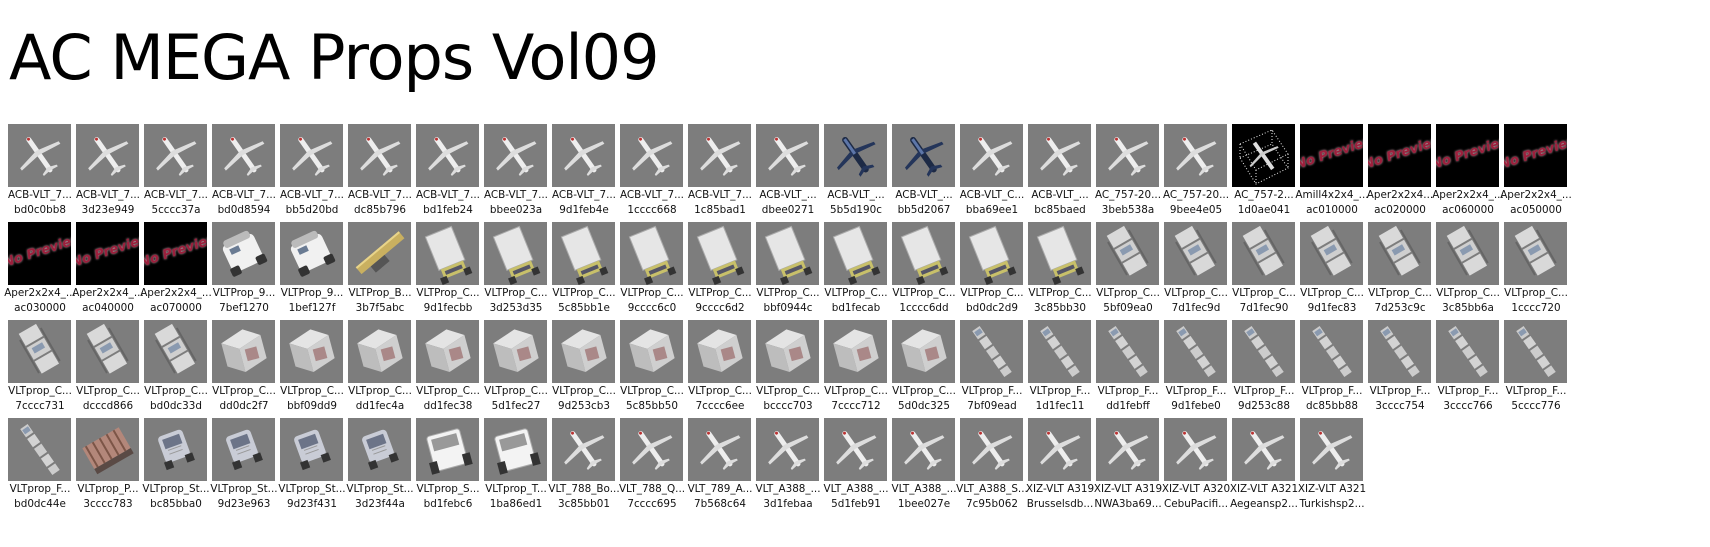  I want to click on thumbnail-item: AC_757-2... 1d0ae041, so click(1261, 178).